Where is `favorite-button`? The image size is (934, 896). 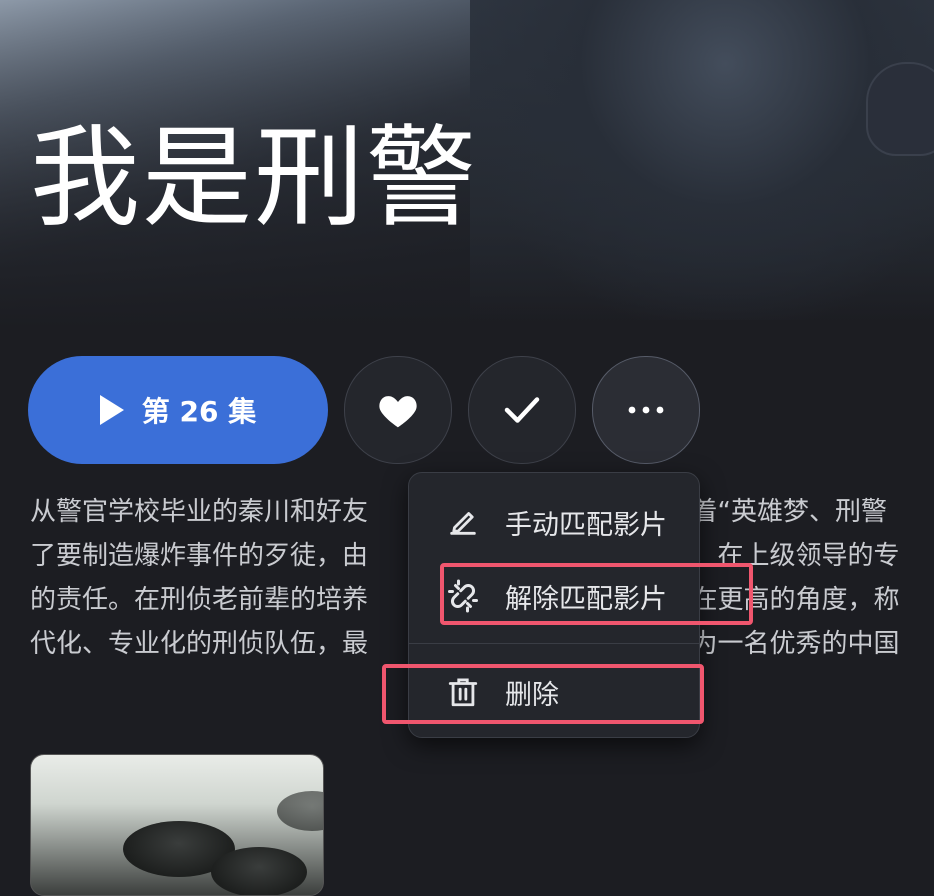
favorite-button is located at coordinates (398, 410).